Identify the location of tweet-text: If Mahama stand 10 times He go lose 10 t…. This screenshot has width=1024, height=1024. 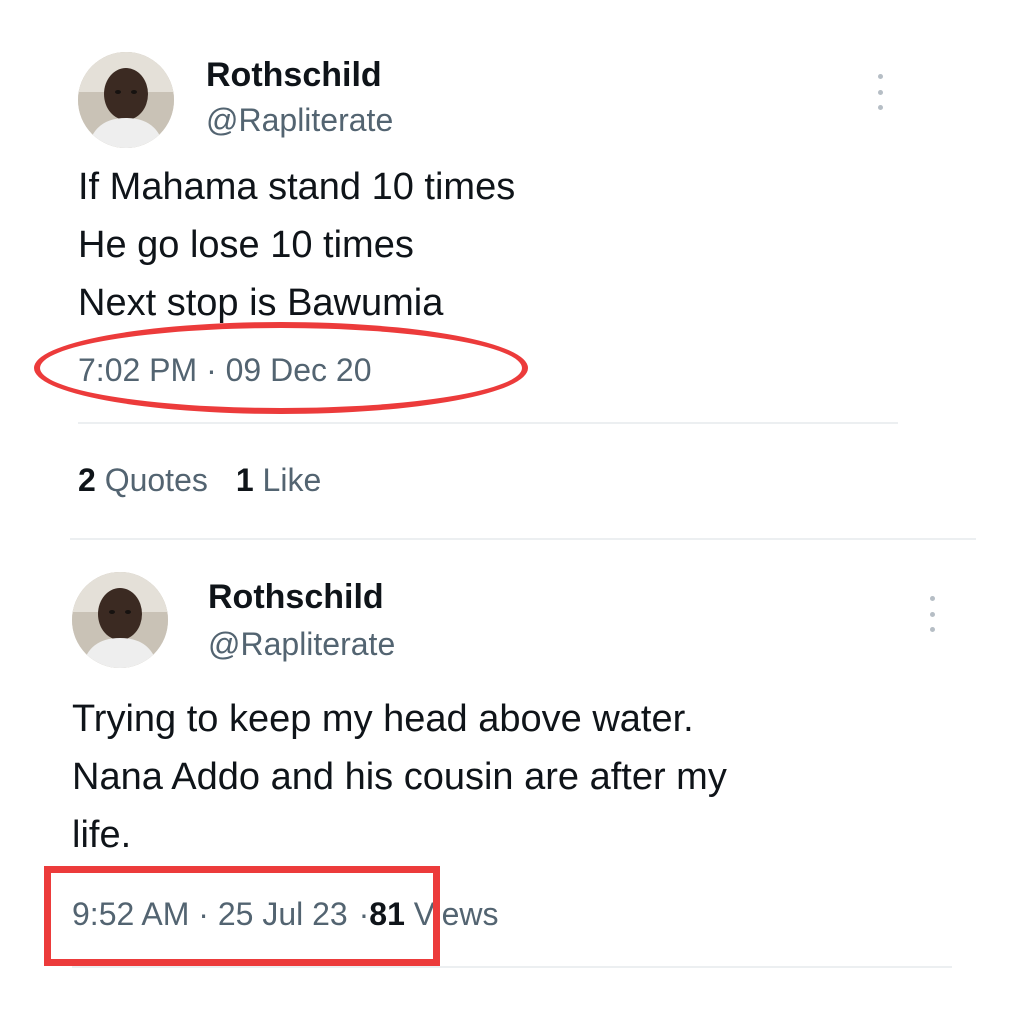
(296, 245).